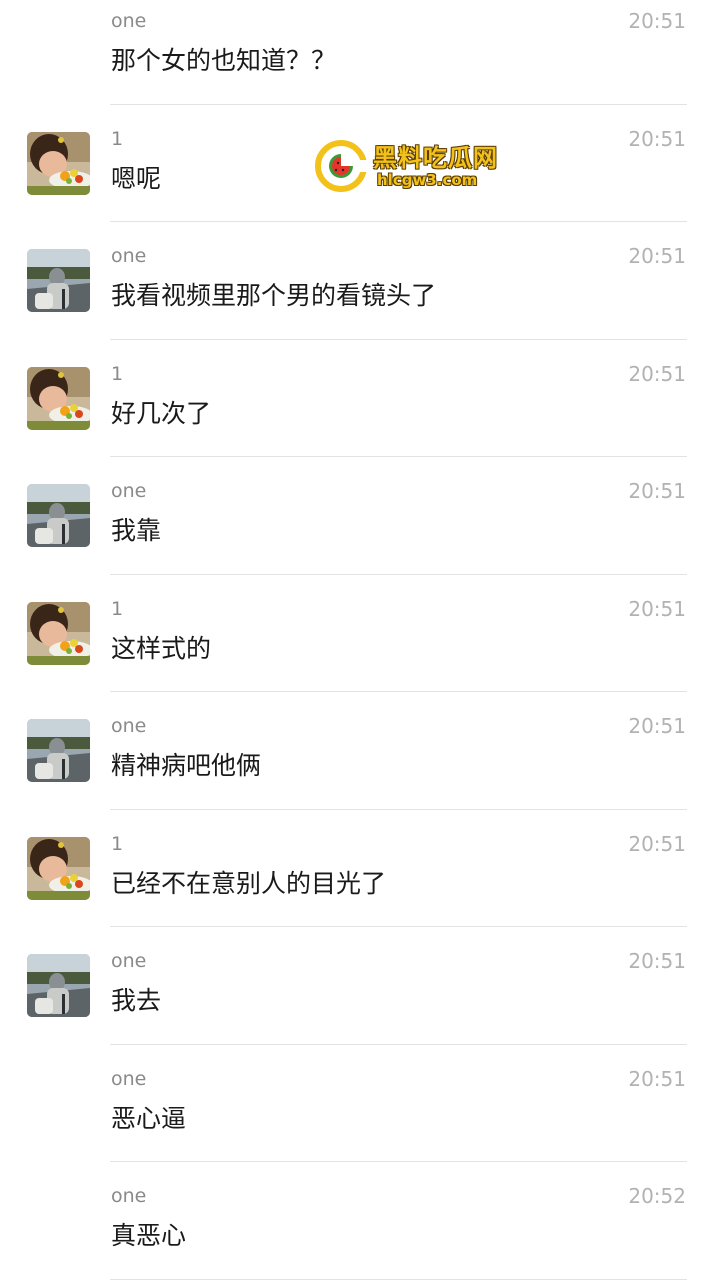 The height and width of the screenshot is (1280, 715). What do you see at coordinates (357, 633) in the screenshot?
I see `message-row: 1 20:51 这样式的` at bounding box center [357, 633].